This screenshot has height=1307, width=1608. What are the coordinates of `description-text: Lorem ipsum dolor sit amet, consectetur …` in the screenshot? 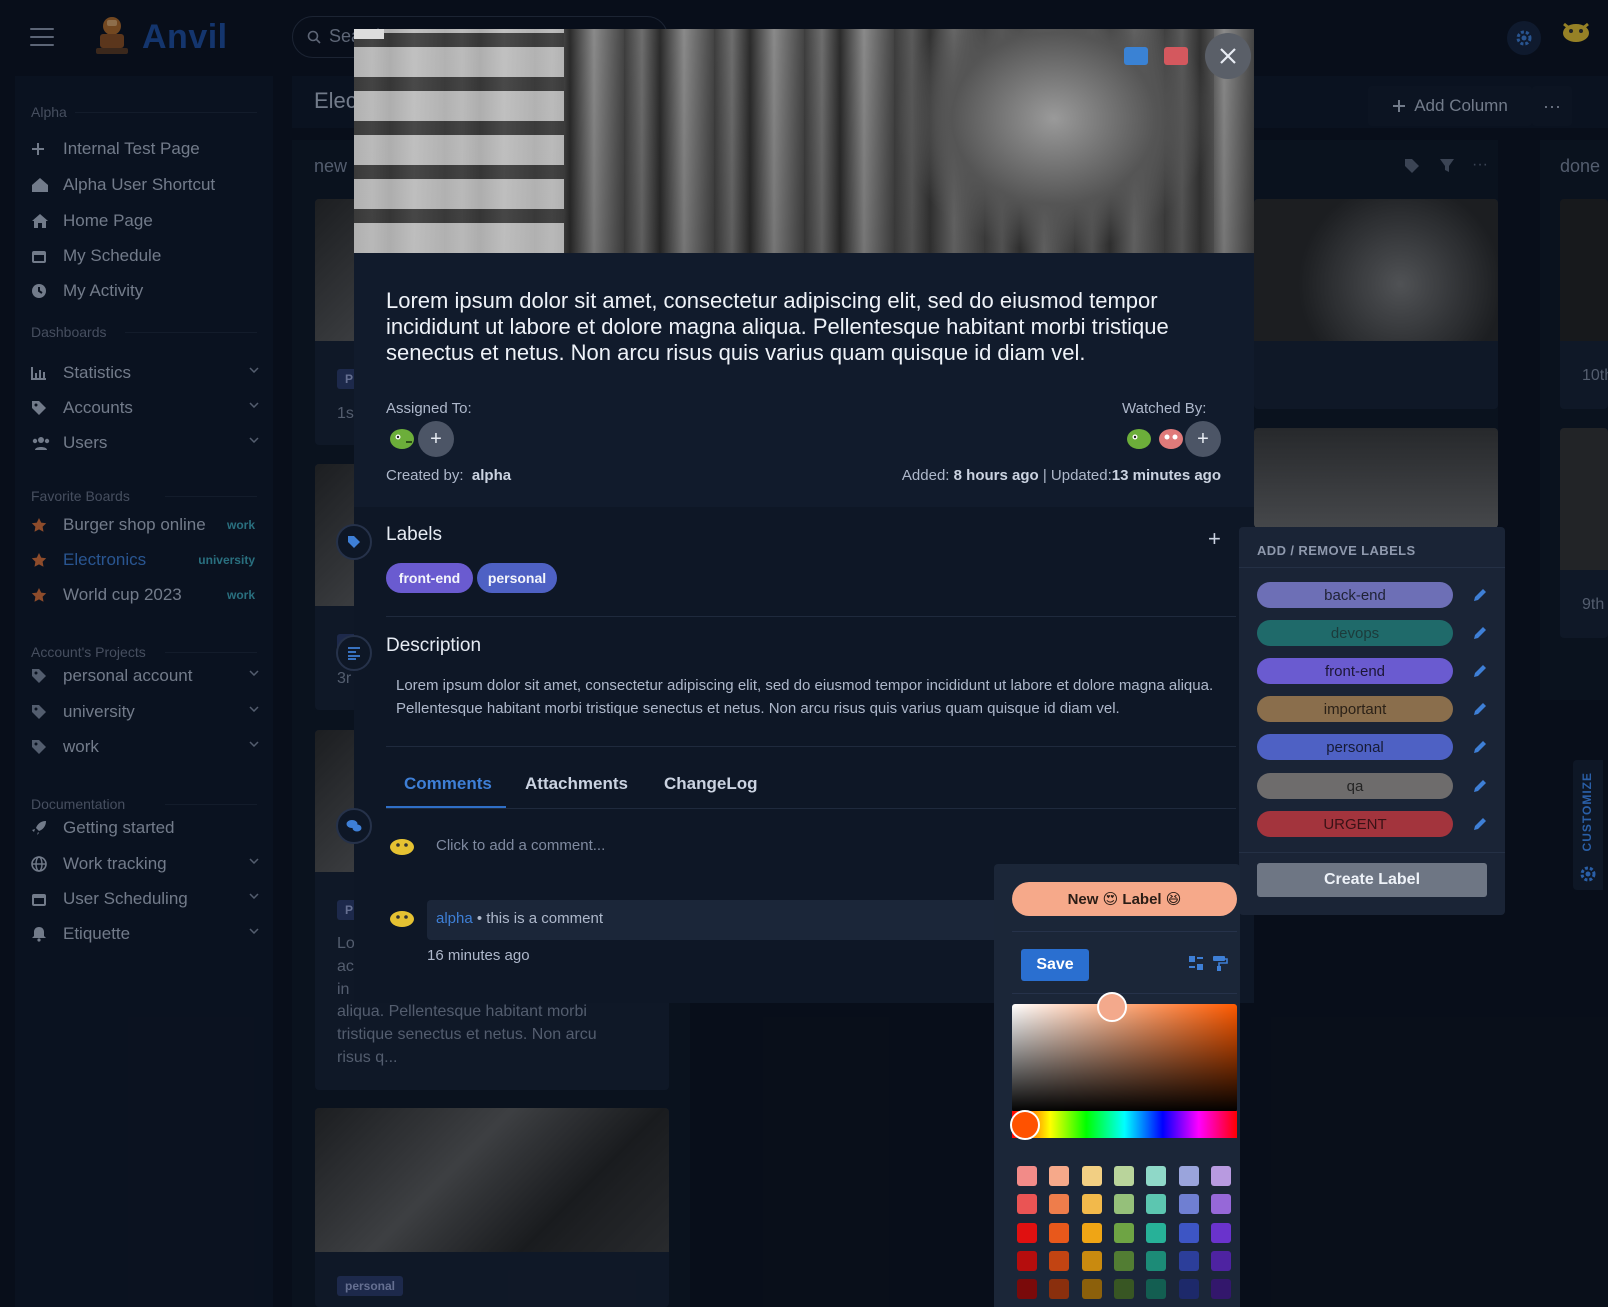 It's located at (806, 697).